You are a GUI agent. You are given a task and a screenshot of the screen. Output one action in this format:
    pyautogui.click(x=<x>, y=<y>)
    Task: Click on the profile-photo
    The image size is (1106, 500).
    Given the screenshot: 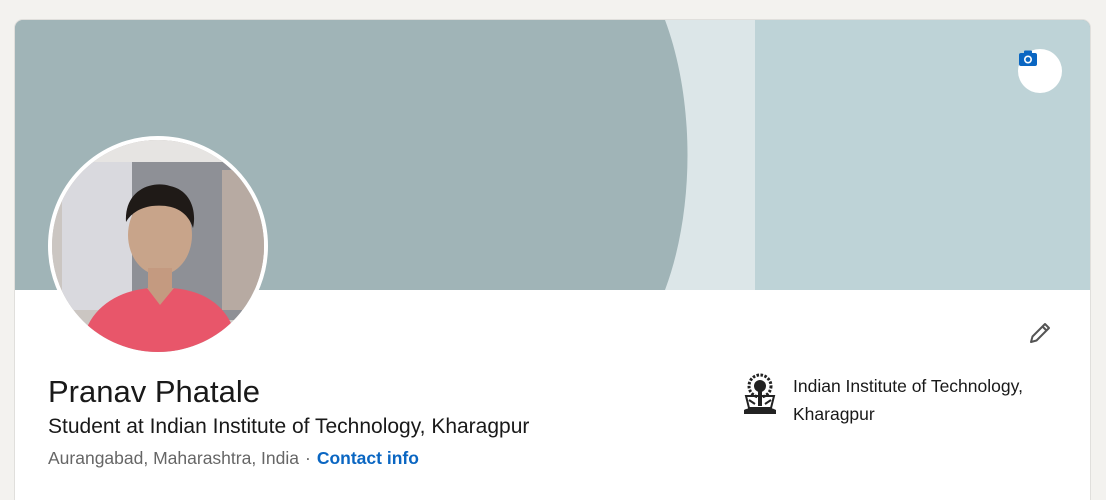 What is the action you would take?
    pyautogui.click(x=158, y=246)
    